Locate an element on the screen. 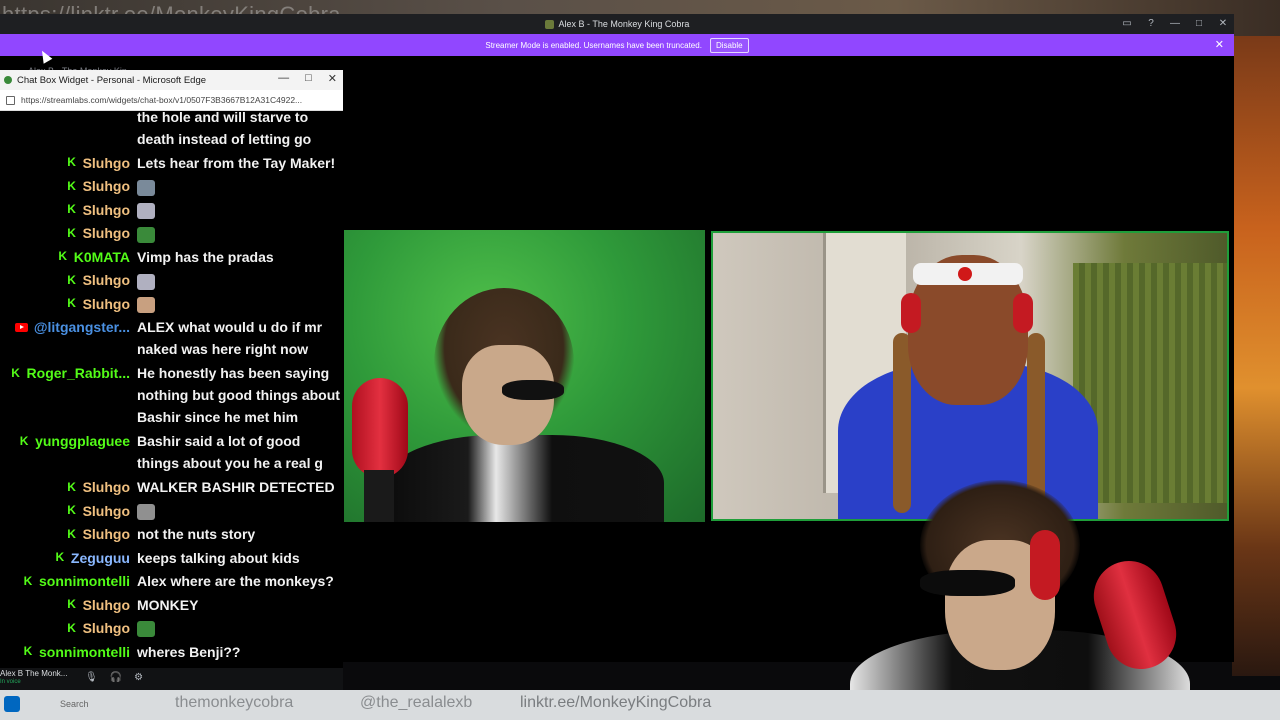 This screenshot has height=720, width=1280. chat-author: Kyunggplaguee is located at coordinates (65, 441).